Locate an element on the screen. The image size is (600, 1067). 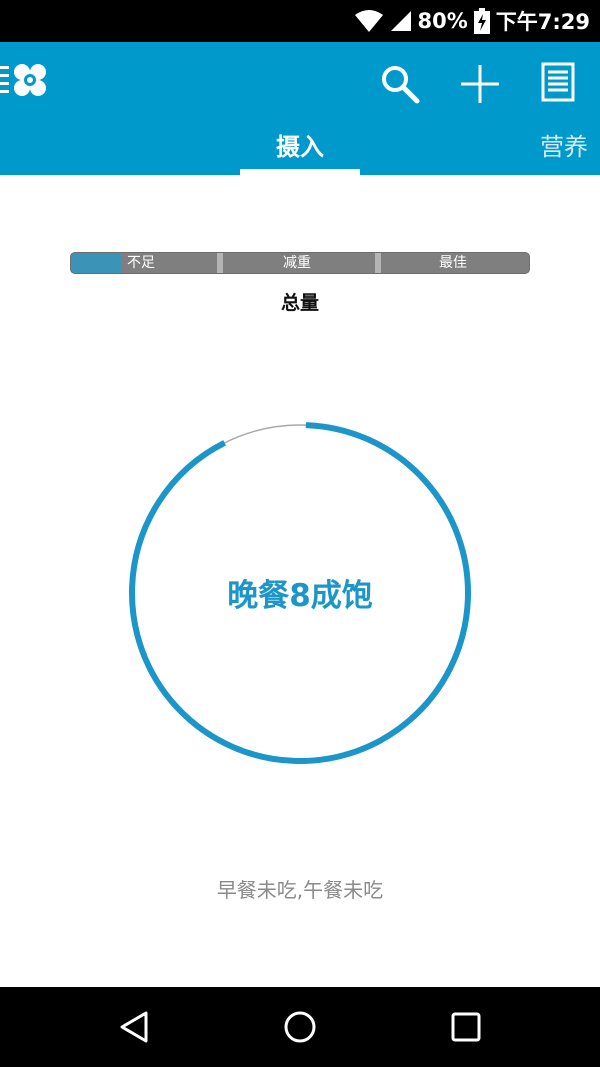
add-button is located at coordinates (480, 84).